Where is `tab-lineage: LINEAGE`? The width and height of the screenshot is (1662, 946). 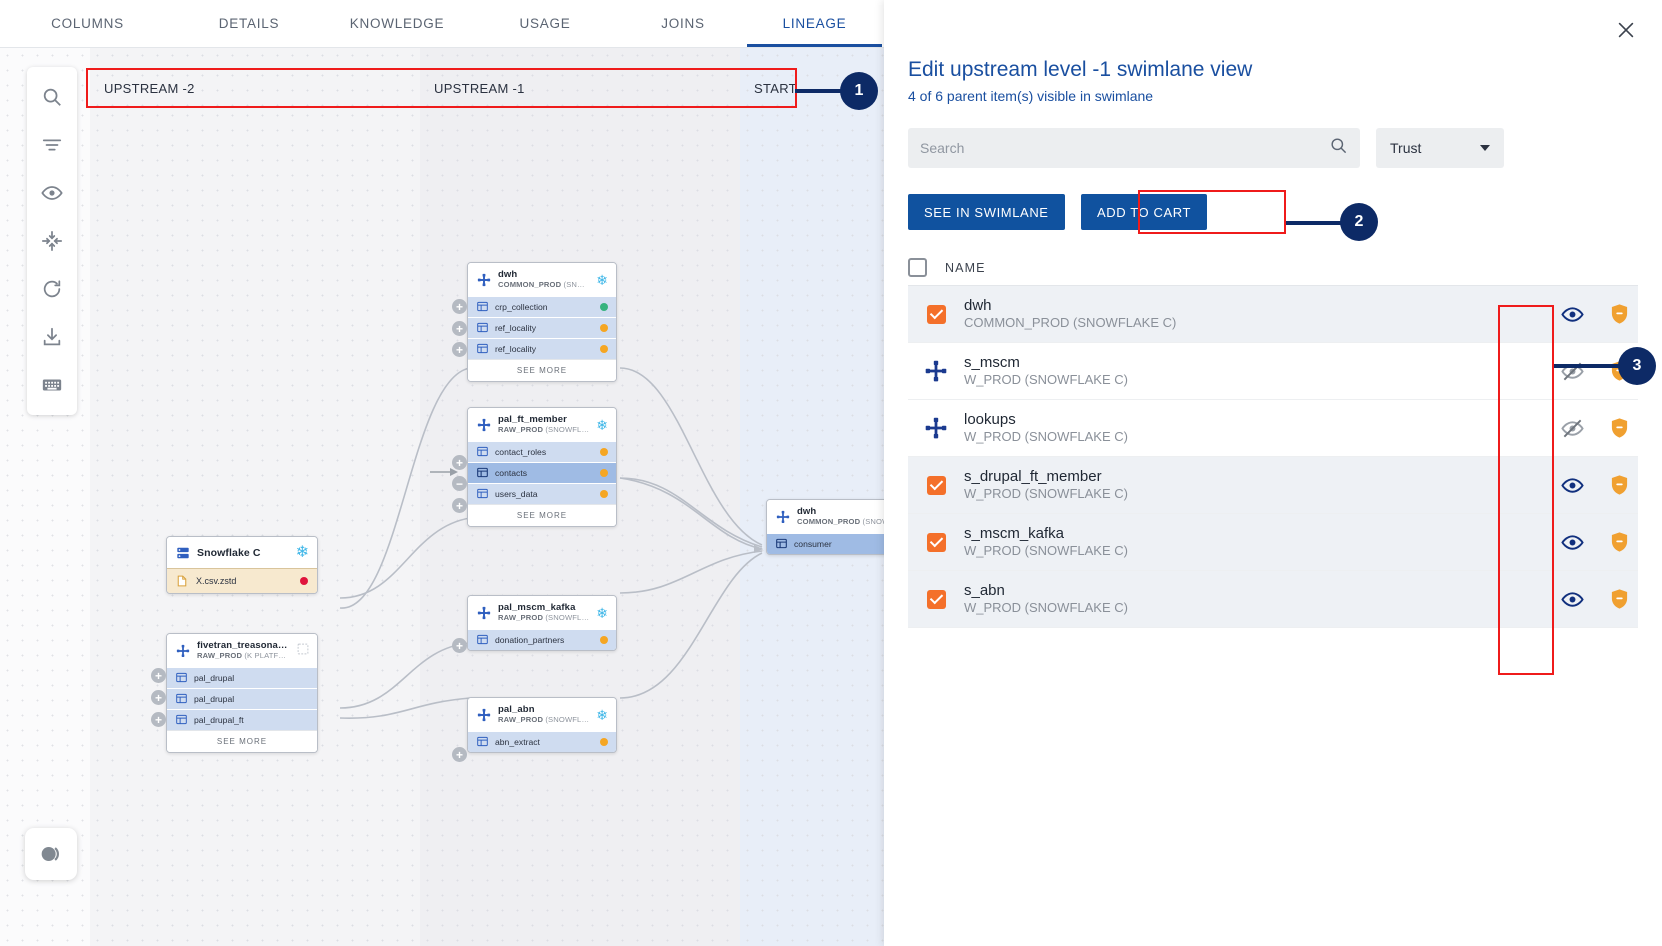 tab-lineage: LINEAGE is located at coordinates (814, 23).